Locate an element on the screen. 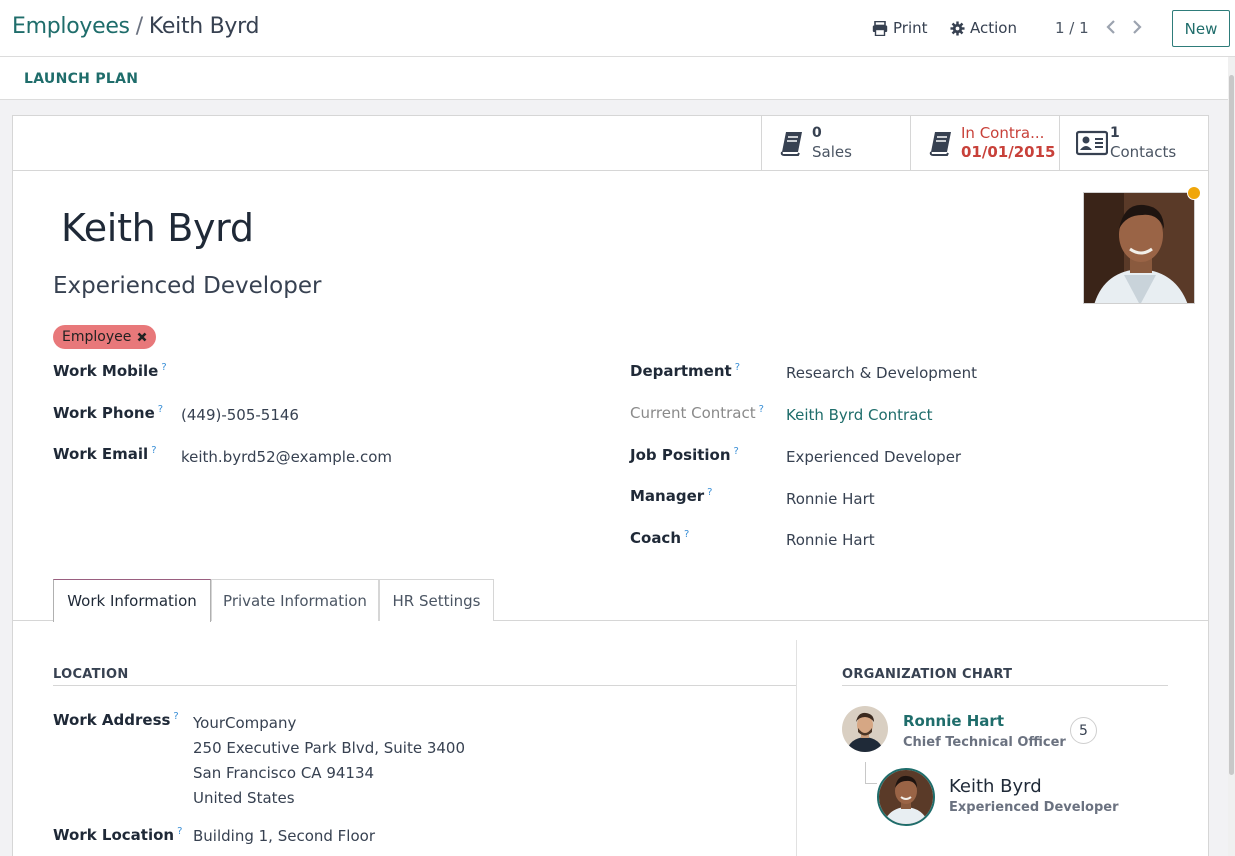 The image size is (1235, 856). address-line: United States is located at coordinates (244, 798).